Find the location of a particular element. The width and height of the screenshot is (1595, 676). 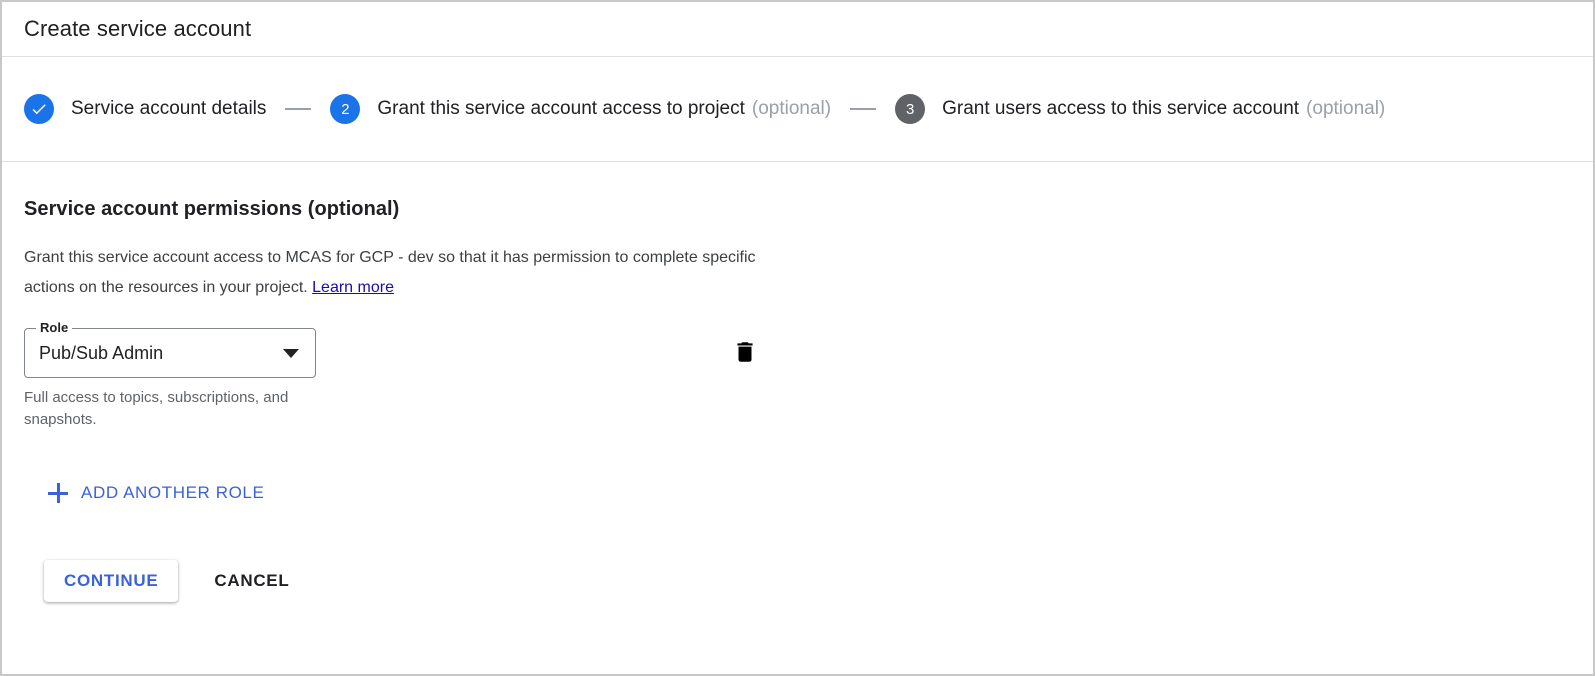

step-1-badge-check-icon is located at coordinates (39, 109).